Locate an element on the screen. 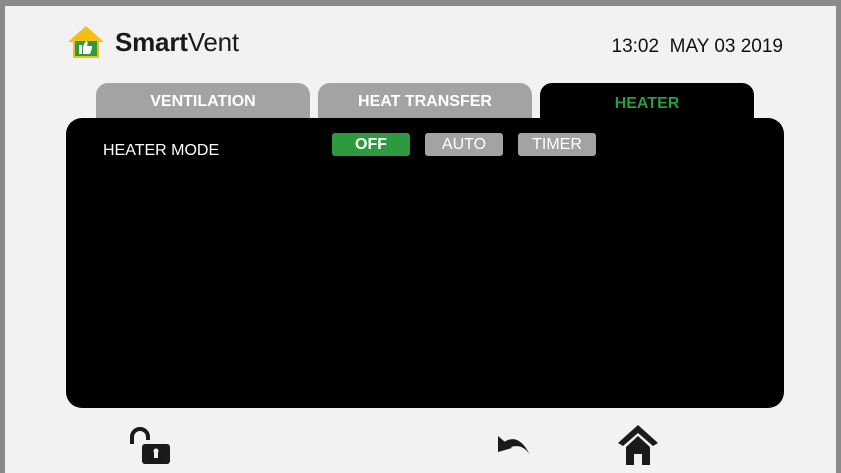 The width and height of the screenshot is (841, 473). home-icon is located at coordinates (638, 445).